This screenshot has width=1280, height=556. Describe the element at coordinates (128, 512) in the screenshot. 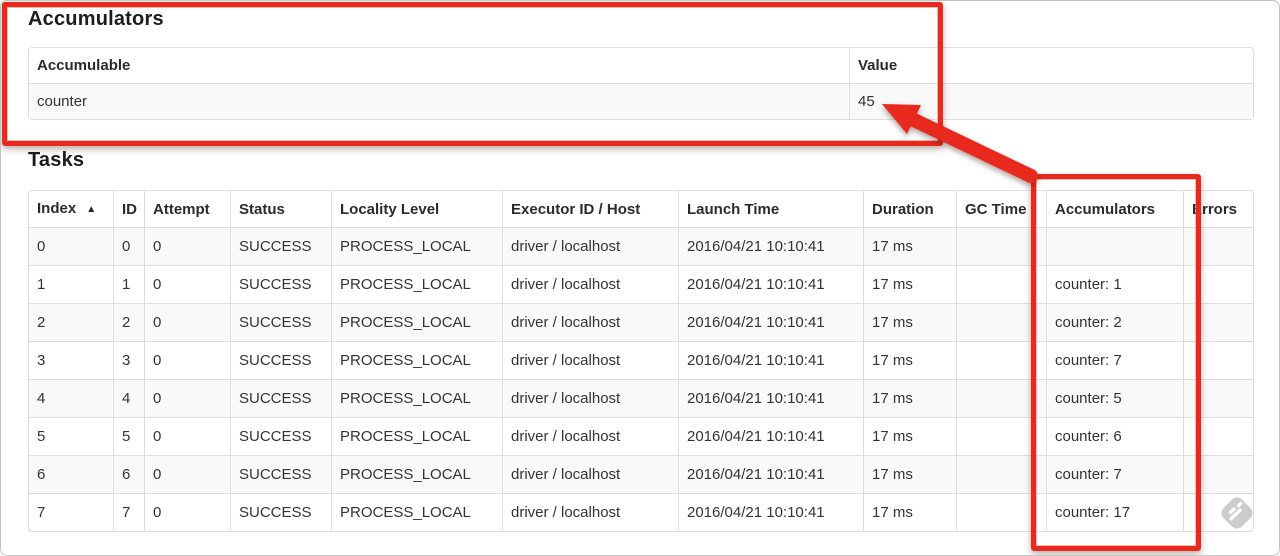

I see `task-id-cell: 7` at that location.